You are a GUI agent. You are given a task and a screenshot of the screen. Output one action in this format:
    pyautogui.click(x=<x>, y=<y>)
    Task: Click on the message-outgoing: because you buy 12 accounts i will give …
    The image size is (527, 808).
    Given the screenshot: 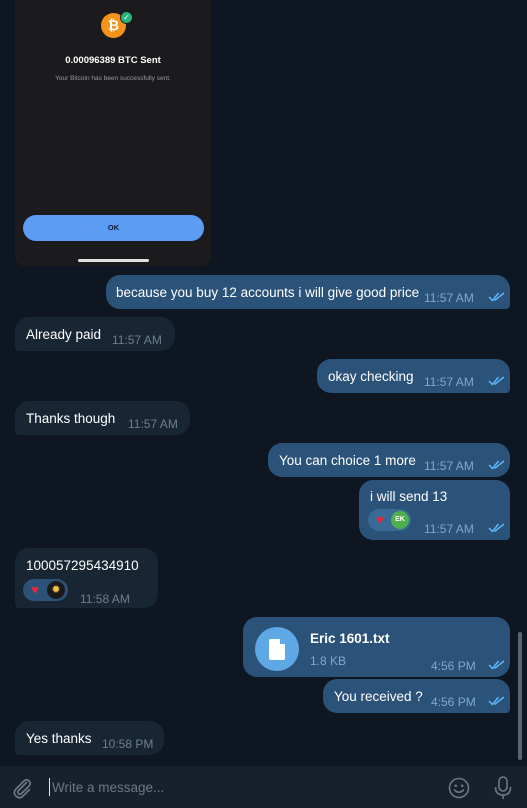 What is the action you would take?
    pyautogui.click(x=308, y=292)
    